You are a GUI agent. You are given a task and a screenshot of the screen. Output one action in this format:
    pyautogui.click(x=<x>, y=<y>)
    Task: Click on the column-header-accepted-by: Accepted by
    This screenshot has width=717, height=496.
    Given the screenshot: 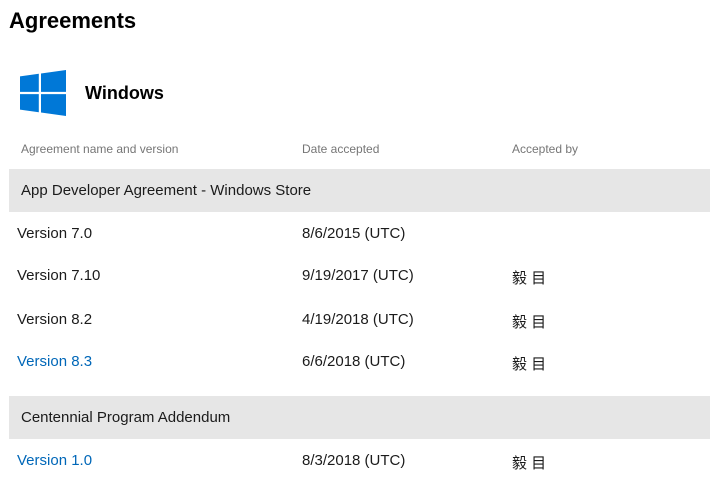 What is the action you would take?
    pyautogui.click(x=545, y=149)
    